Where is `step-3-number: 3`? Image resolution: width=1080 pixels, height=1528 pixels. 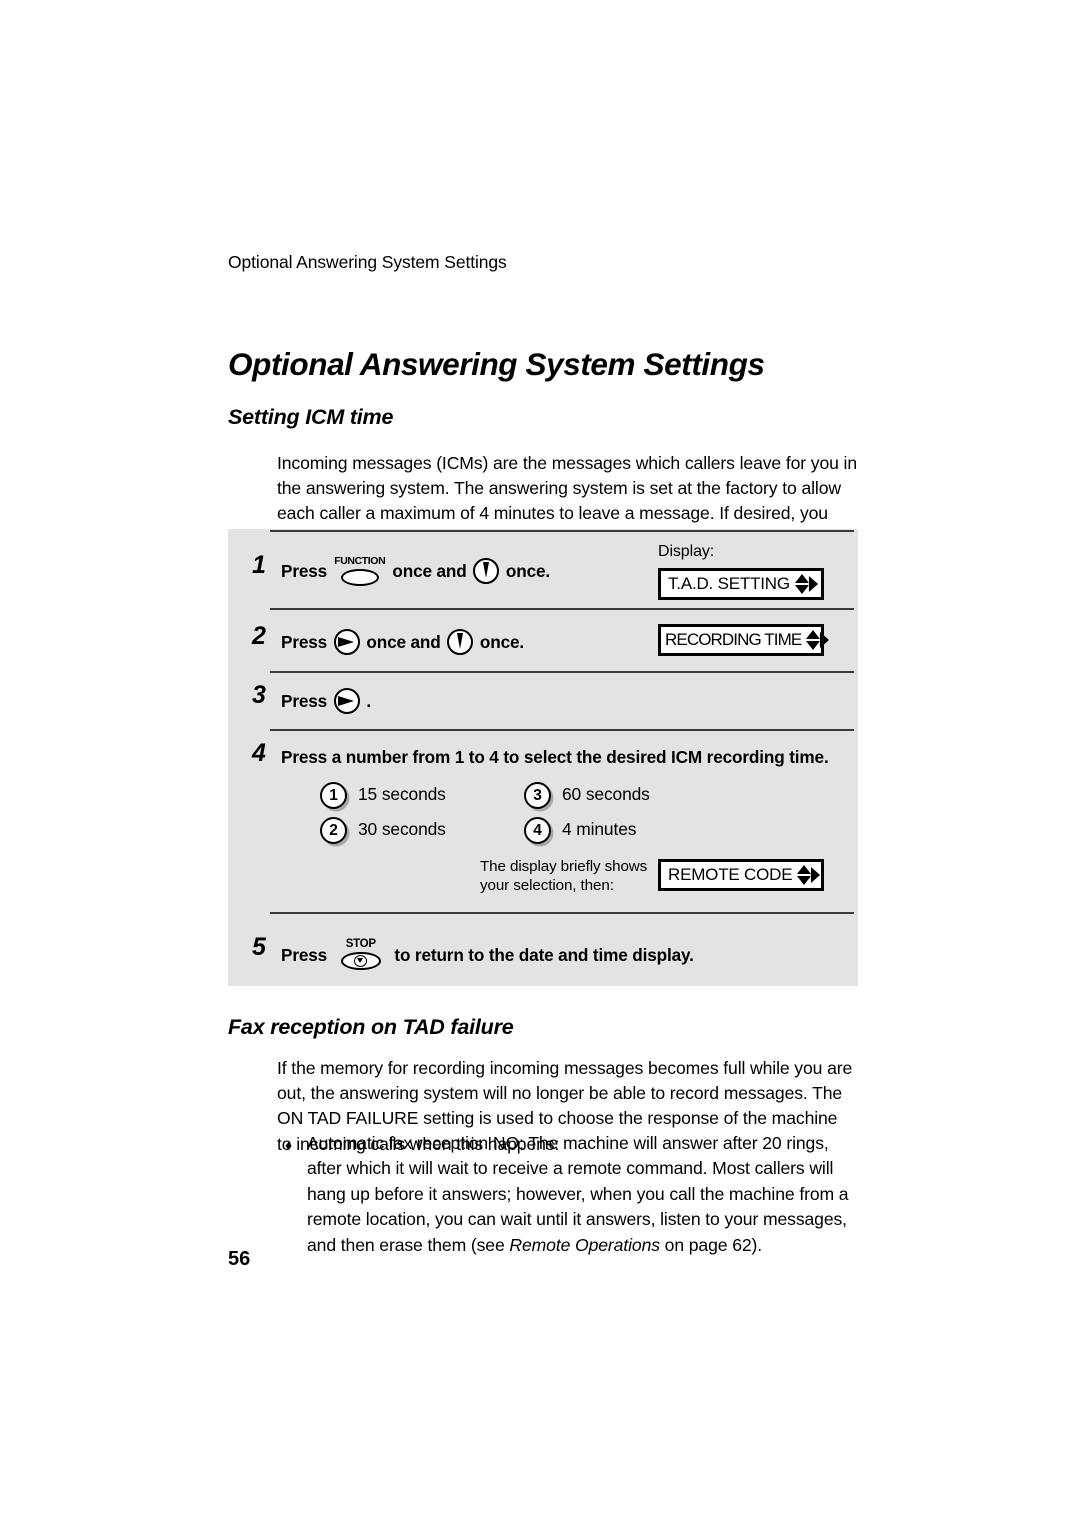
step-3-number: 3 is located at coordinates (259, 695).